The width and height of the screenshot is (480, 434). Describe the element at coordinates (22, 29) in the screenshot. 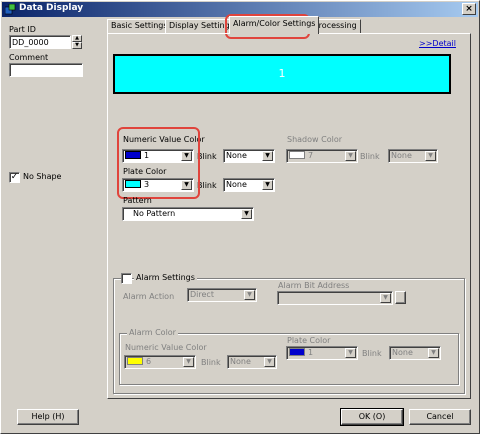

I see `part-id-label: Part ID` at that location.